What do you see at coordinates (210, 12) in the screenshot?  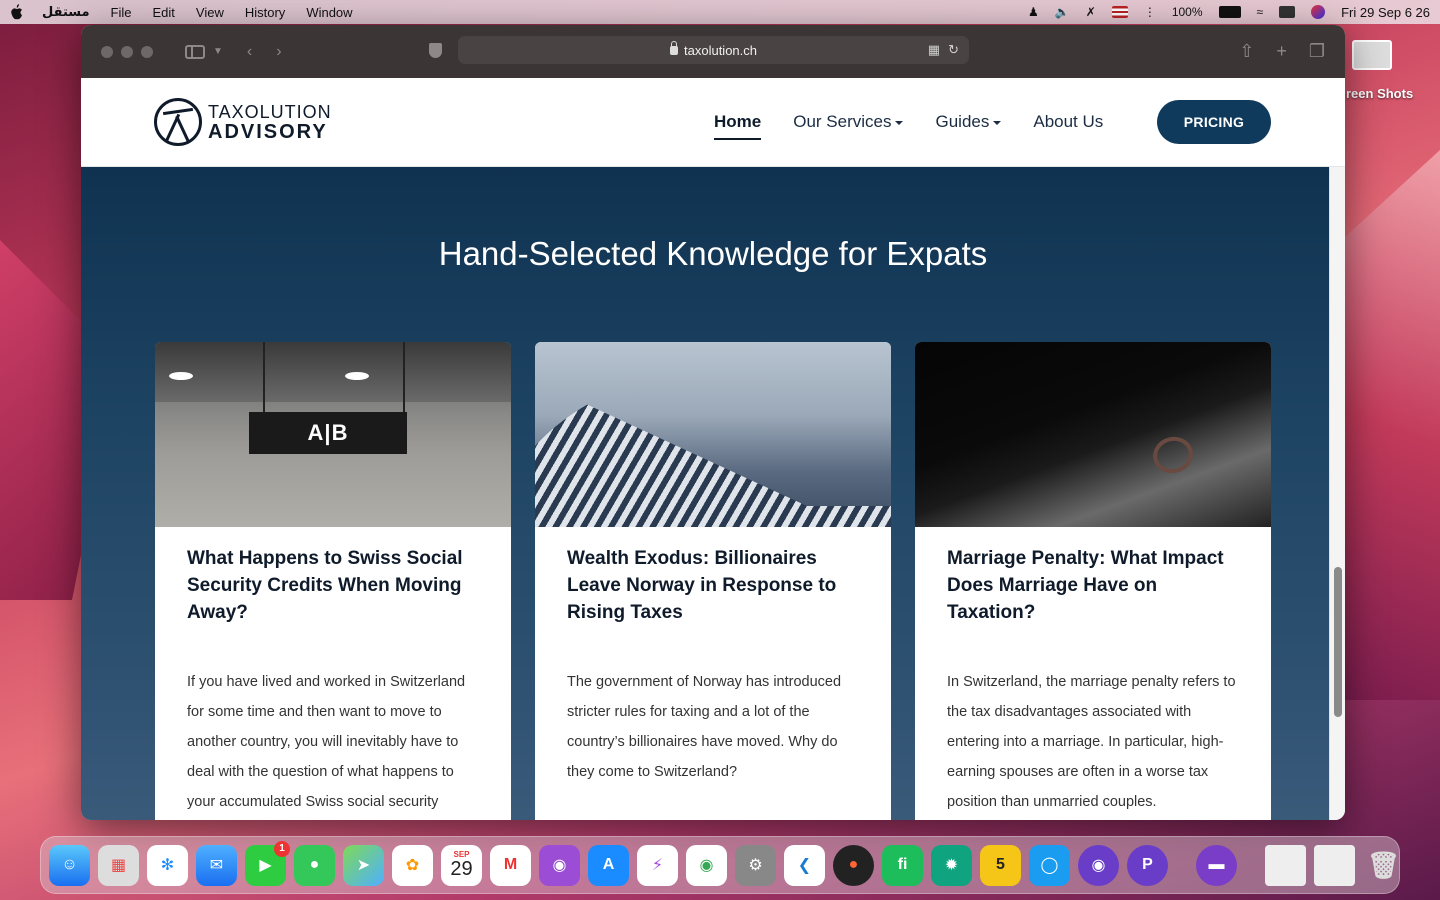 I see `menu-view: View` at bounding box center [210, 12].